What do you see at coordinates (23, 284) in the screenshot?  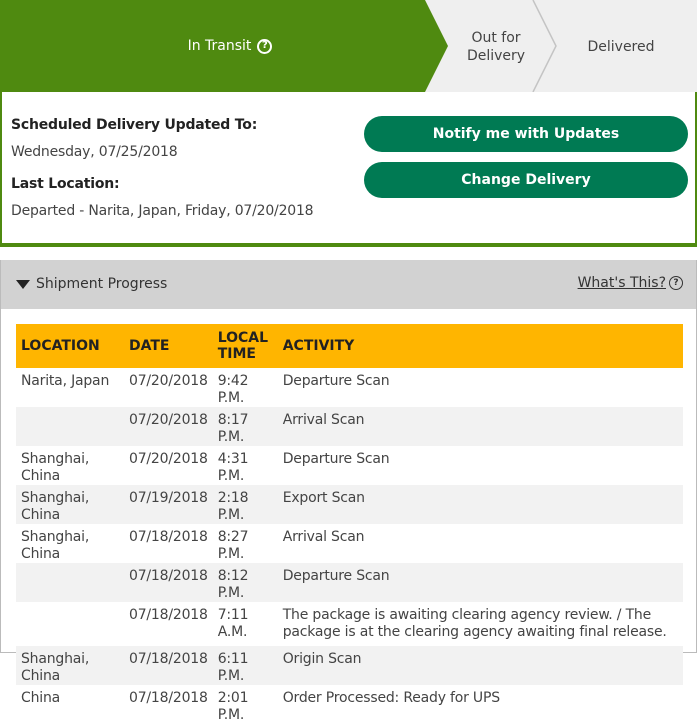 I see `triangle-down-icon` at bounding box center [23, 284].